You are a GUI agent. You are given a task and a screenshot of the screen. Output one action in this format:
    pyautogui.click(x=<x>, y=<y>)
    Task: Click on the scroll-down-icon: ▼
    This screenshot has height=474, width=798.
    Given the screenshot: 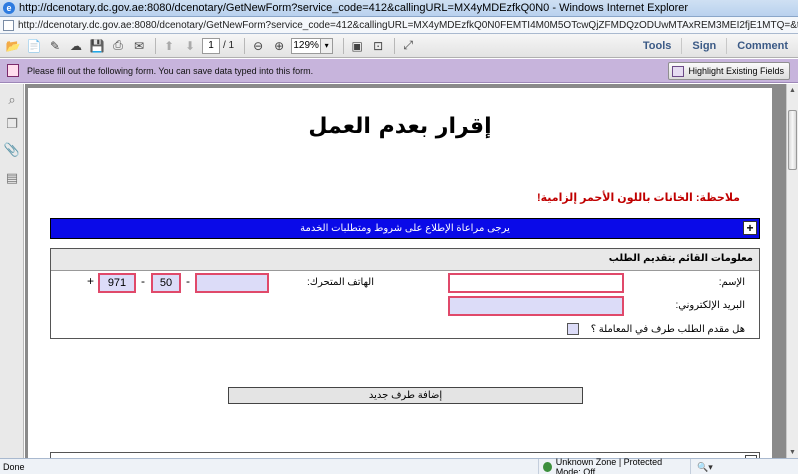 What is the action you would take?
    pyautogui.click(x=792, y=452)
    